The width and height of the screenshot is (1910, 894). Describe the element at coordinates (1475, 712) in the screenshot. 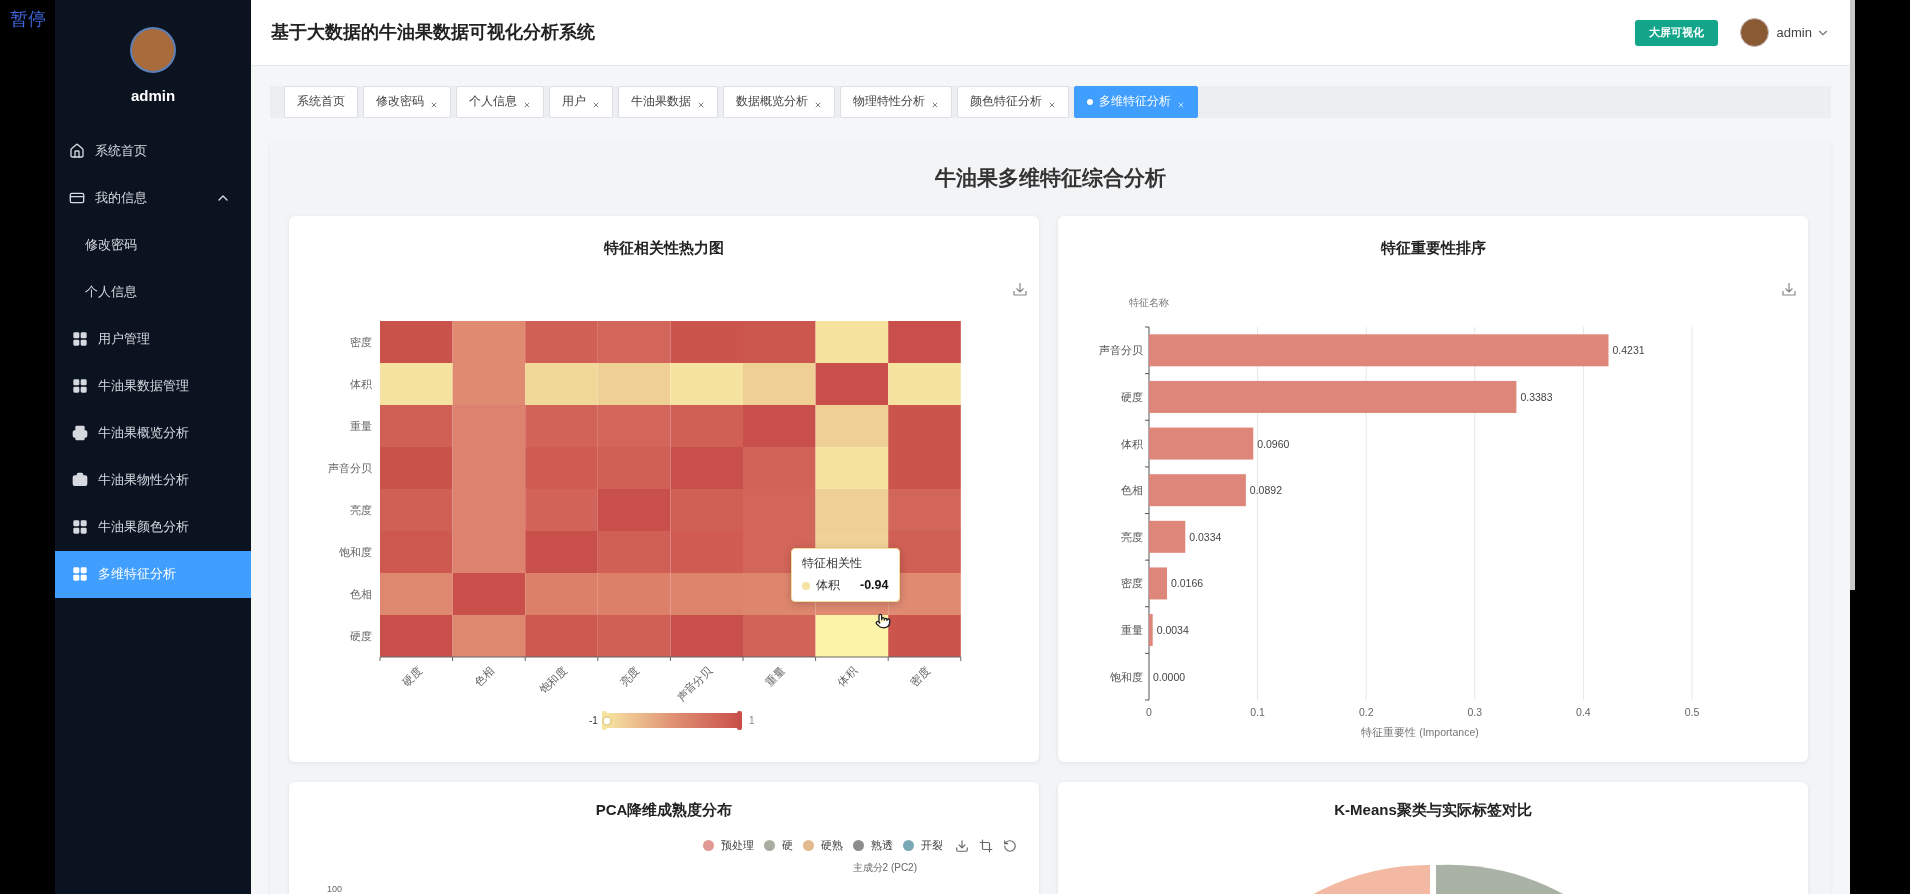

I see `tick-label: 0.3` at that location.